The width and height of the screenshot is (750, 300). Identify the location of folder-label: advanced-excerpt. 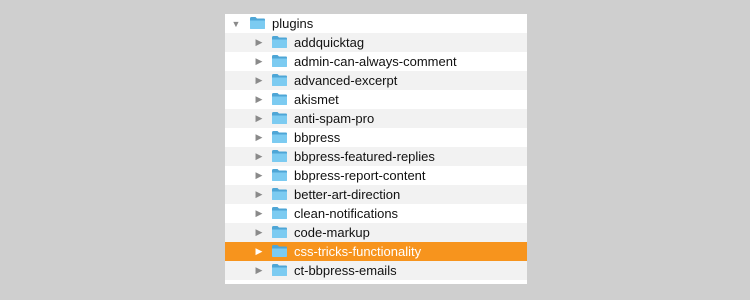
(346, 80).